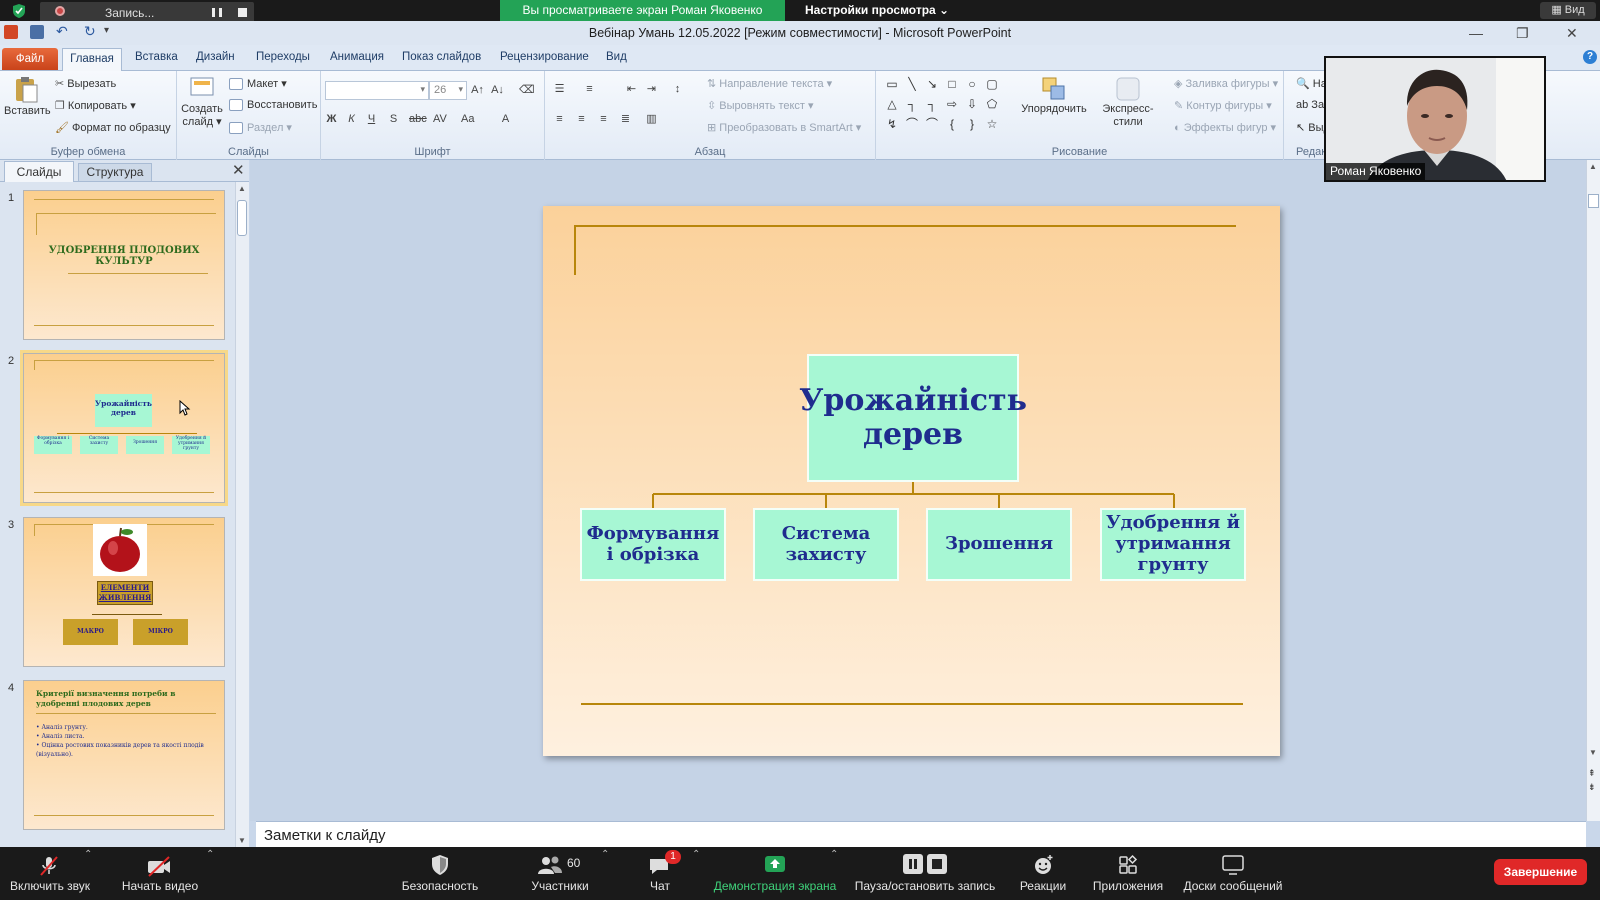 This screenshot has width=1600, height=900. Describe the element at coordinates (124, 592) in the screenshot. I see `slide-thumbnail-3: ЕЛЕМЕНТИ ЖИВЛЕННЯ МАКРО МІКРО` at that location.